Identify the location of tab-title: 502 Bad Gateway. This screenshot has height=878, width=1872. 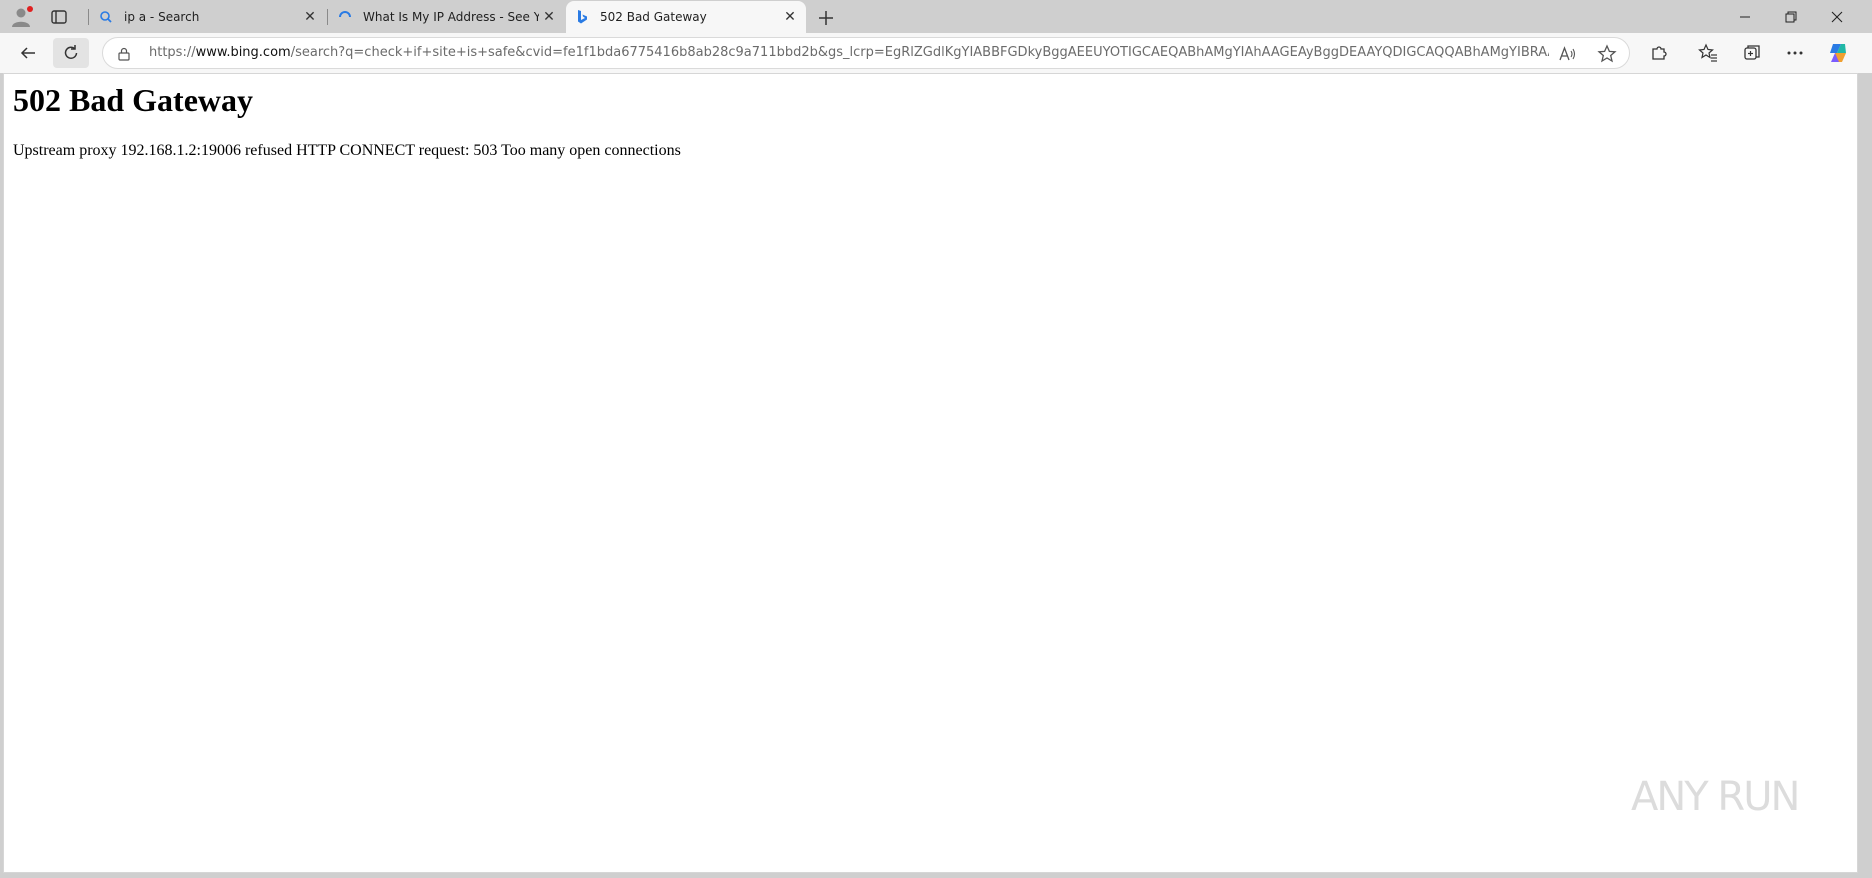
(653, 17).